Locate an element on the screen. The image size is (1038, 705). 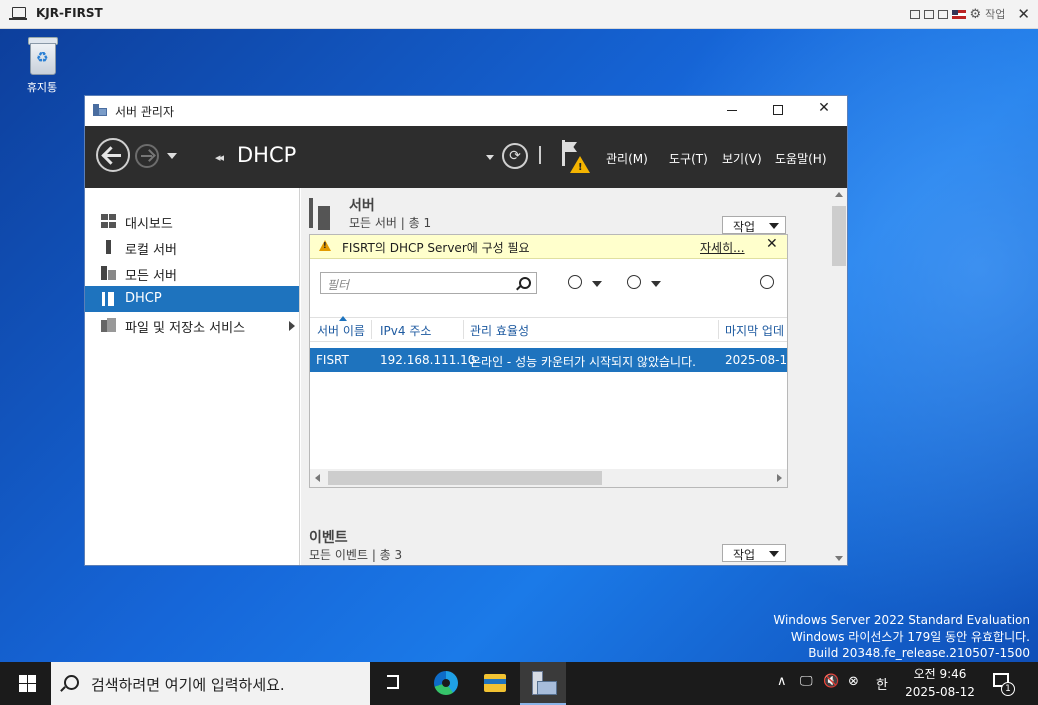
cell-ipv4: 192.168.111.10 is located at coordinates (428, 360).